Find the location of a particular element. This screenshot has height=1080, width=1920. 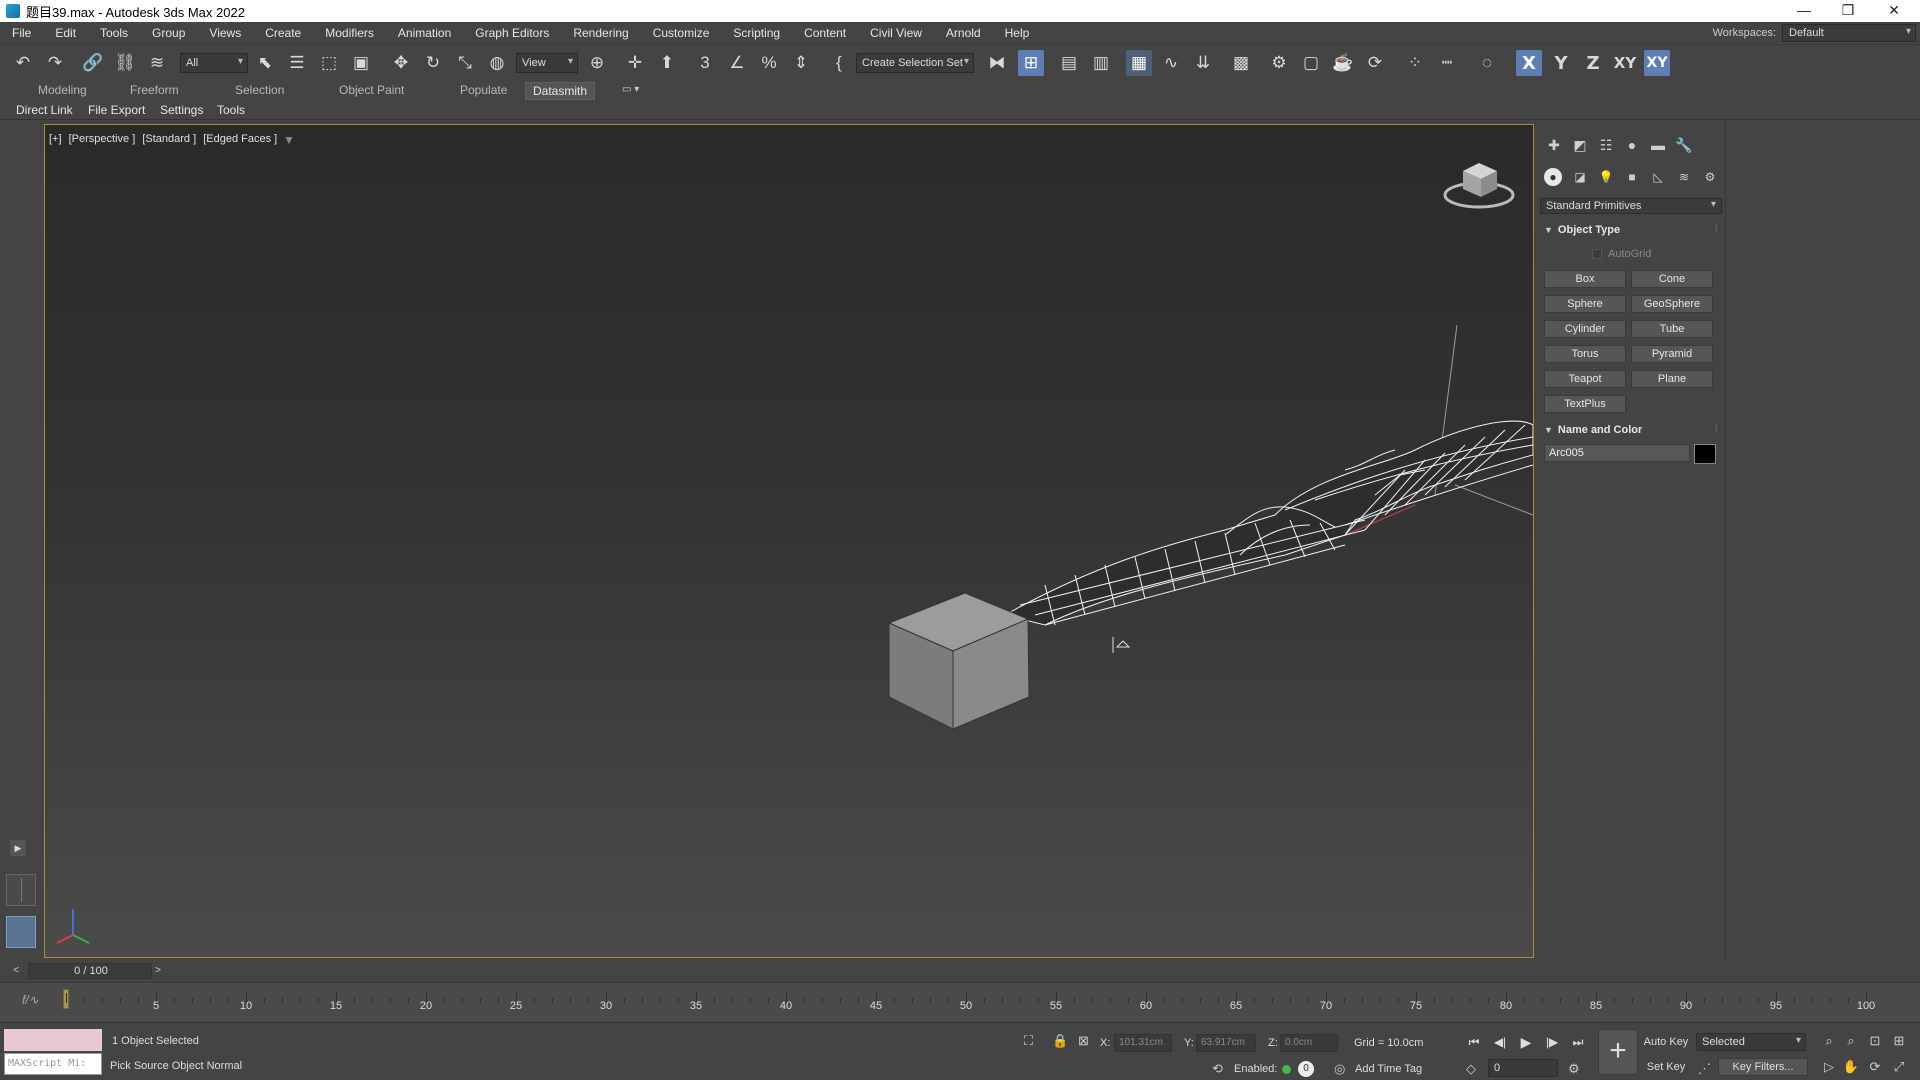

zoom-extents-all-icon: ⊞ is located at coordinates (1899, 1041).